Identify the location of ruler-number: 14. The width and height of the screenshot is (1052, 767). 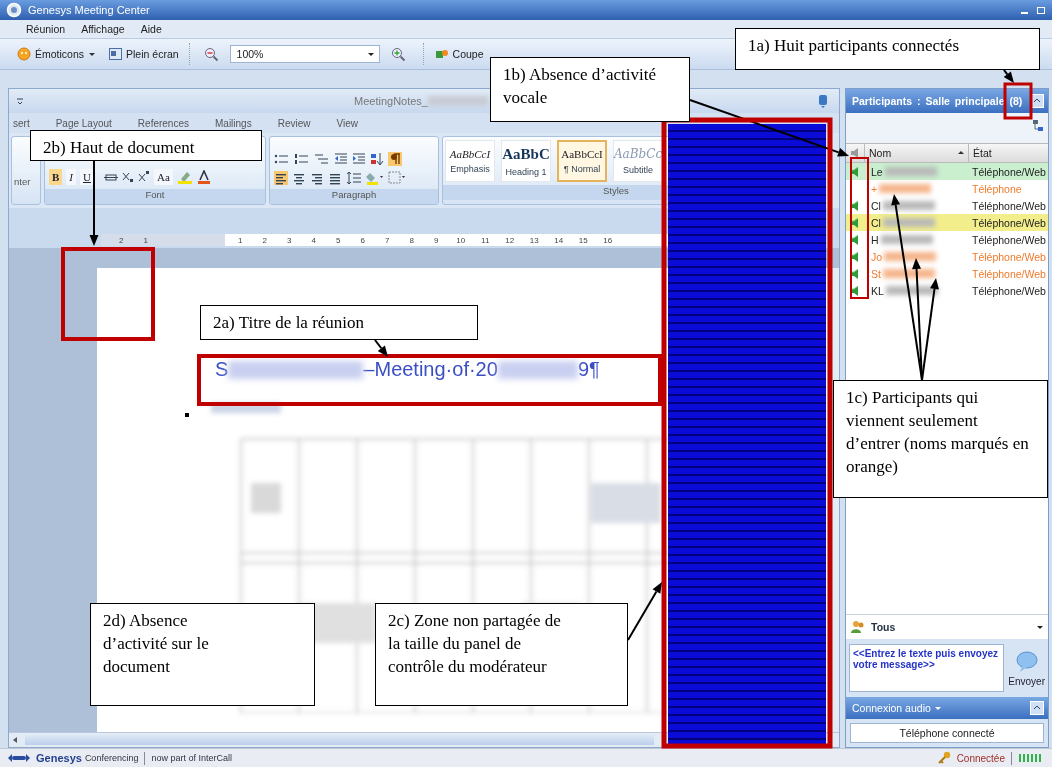
(559, 240).